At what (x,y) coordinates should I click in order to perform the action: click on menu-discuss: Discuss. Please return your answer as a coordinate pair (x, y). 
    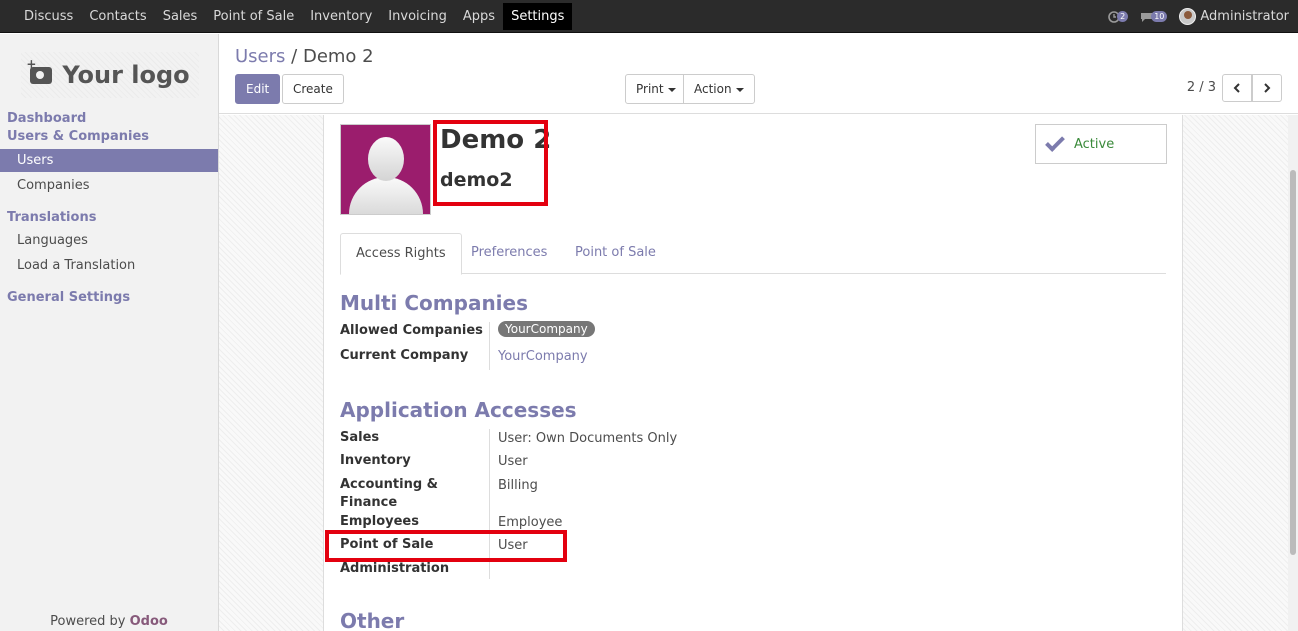
    Looking at the image, I should click on (48, 16).